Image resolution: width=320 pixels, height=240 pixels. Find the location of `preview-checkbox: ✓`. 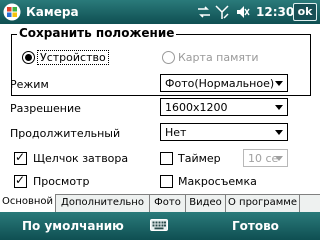

preview-checkbox: ✓ is located at coordinates (20, 180).